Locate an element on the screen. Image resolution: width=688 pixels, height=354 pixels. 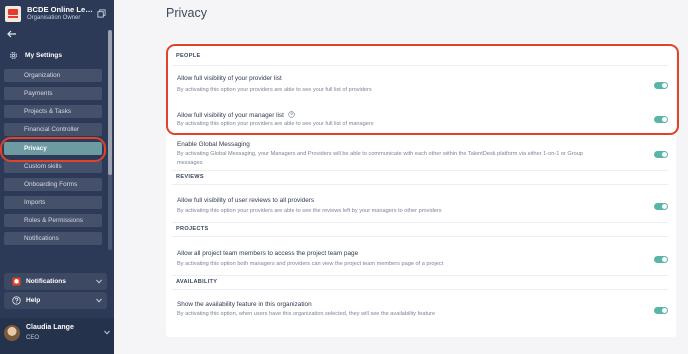
toggle-global-messaging is located at coordinates (661, 154).